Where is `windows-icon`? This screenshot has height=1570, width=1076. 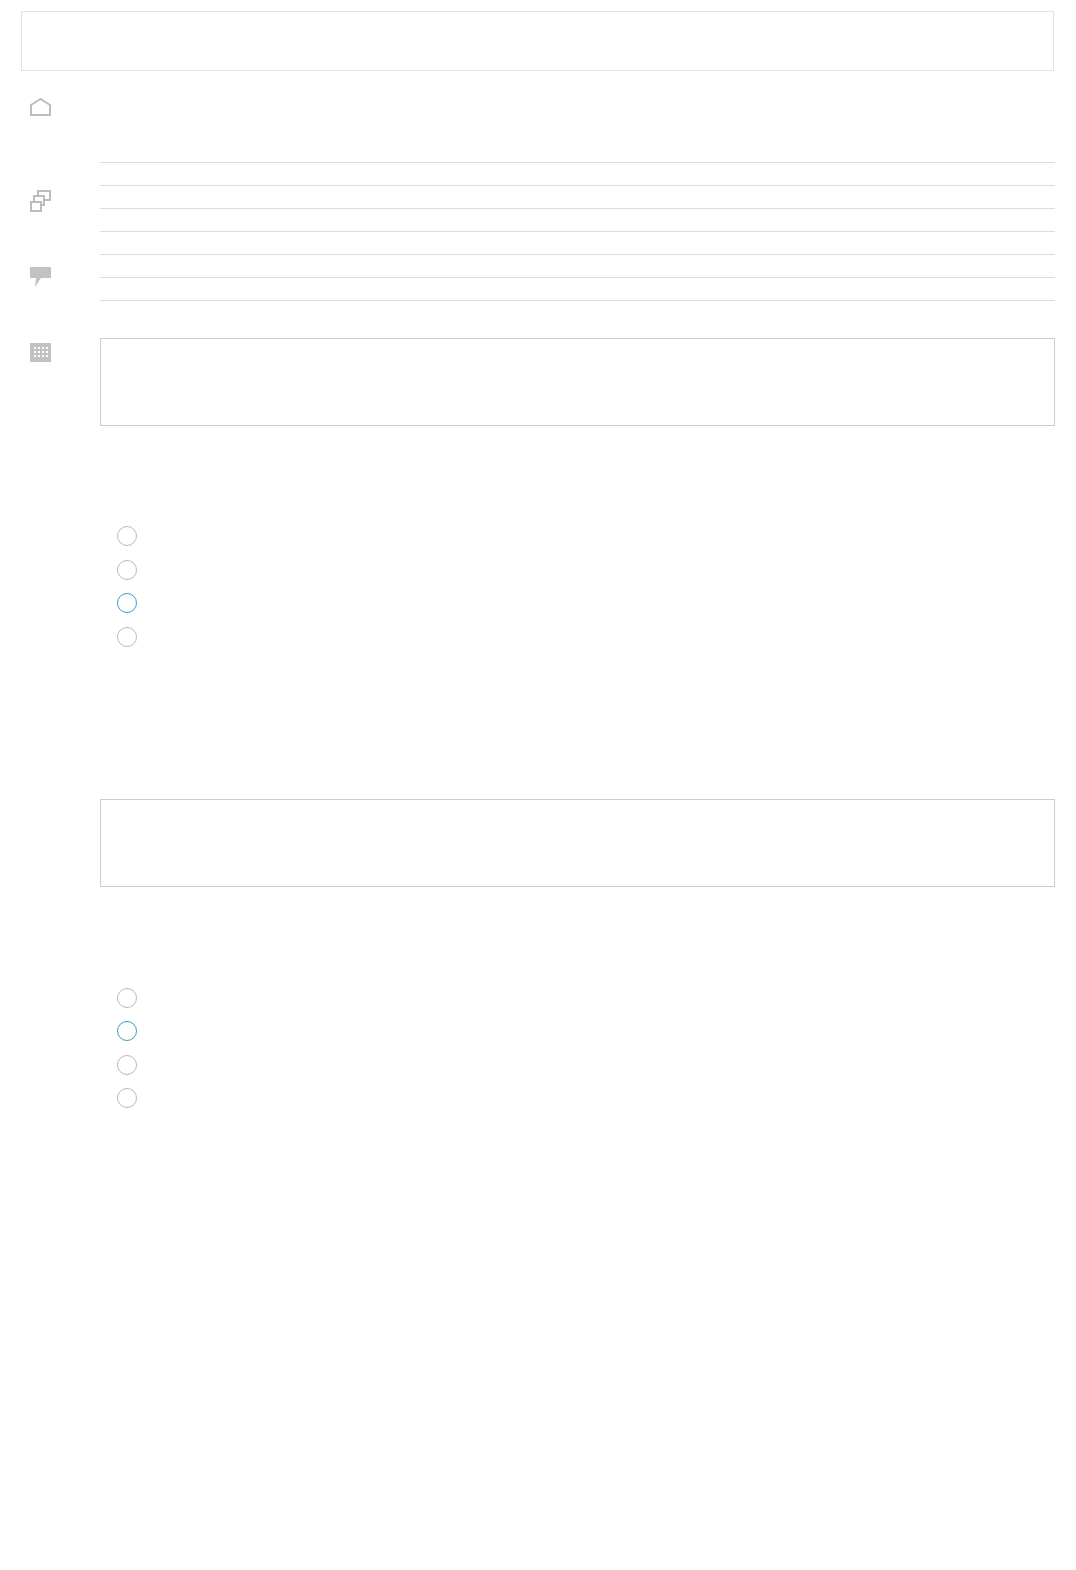 windows-icon is located at coordinates (40, 201).